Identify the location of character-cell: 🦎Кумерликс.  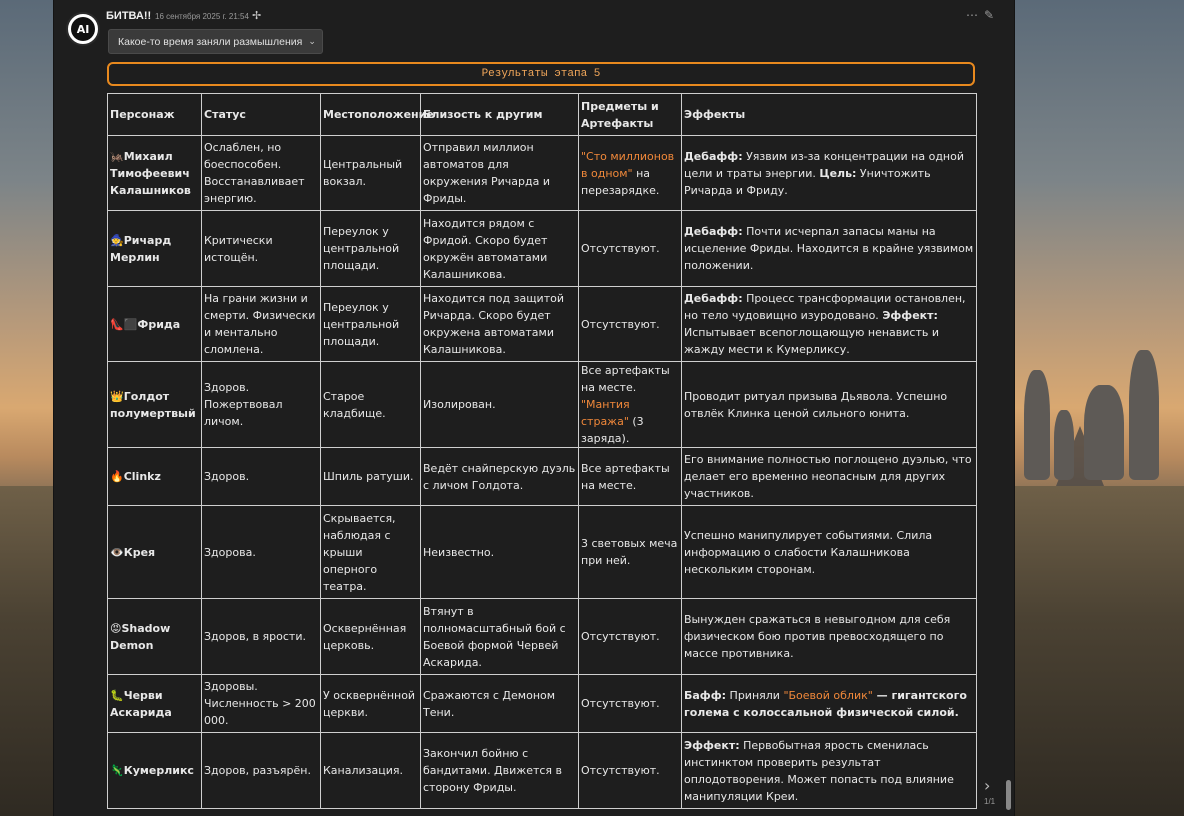
(154, 770).